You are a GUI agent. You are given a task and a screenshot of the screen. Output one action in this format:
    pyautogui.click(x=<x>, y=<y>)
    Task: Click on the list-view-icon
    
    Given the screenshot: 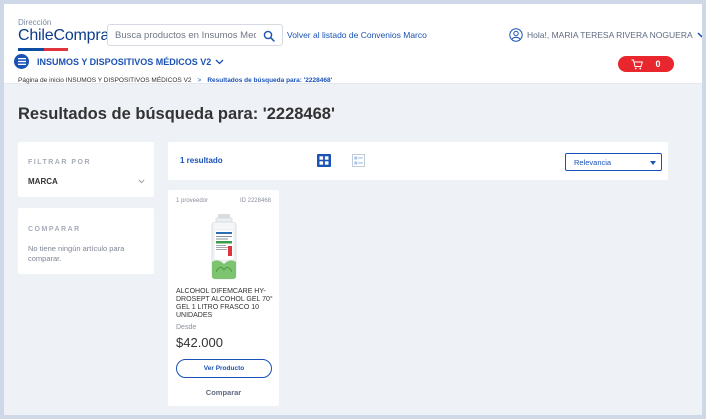 What is the action you would take?
    pyautogui.click(x=358, y=160)
    